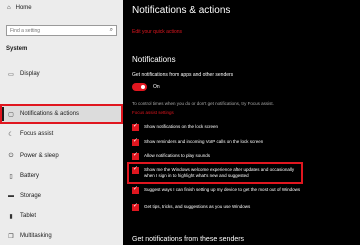 Image resolution: width=360 pixels, height=245 pixels. What do you see at coordinates (177, 155) in the screenshot?
I see `checkbox-label: Allow notifications to play sounds` at bounding box center [177, 155].